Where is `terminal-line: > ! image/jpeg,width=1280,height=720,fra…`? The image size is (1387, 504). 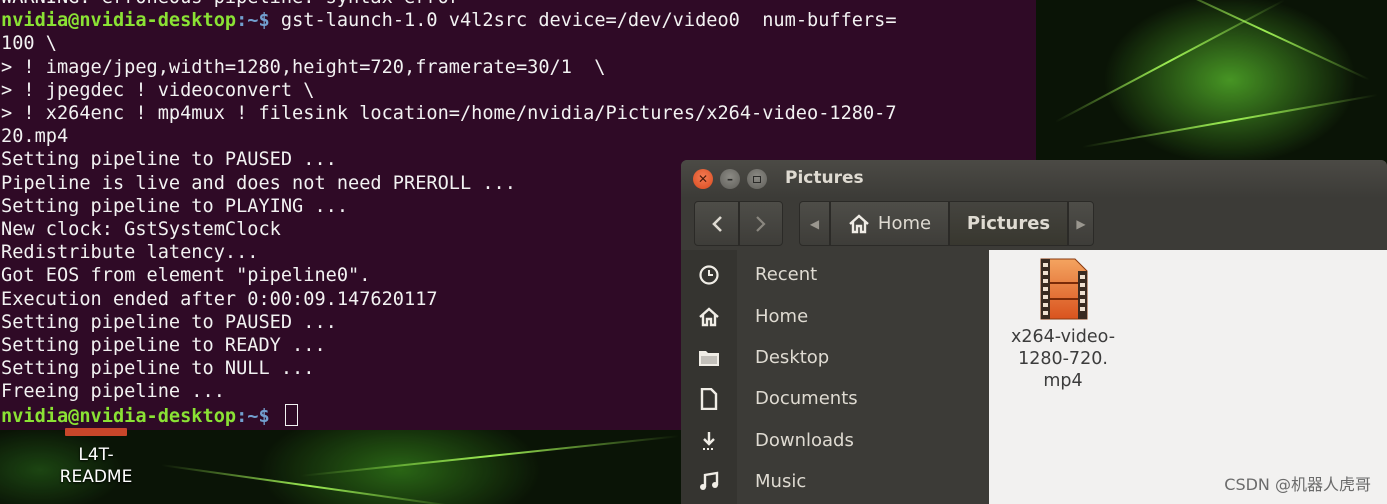
terminal-line: > ! image/jpeg,width=1280,height=720,fra… is located at coordinates (303, 67).